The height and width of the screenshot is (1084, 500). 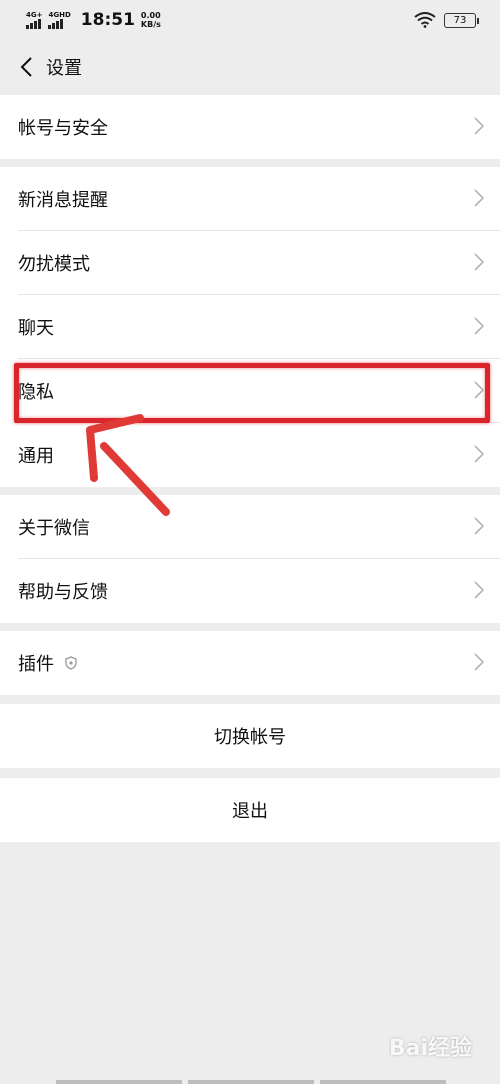 What do you see at coordinates (128, 465) in the screenshot?
I see `annotation-arrow-icon` at bounding box center [128, 465].